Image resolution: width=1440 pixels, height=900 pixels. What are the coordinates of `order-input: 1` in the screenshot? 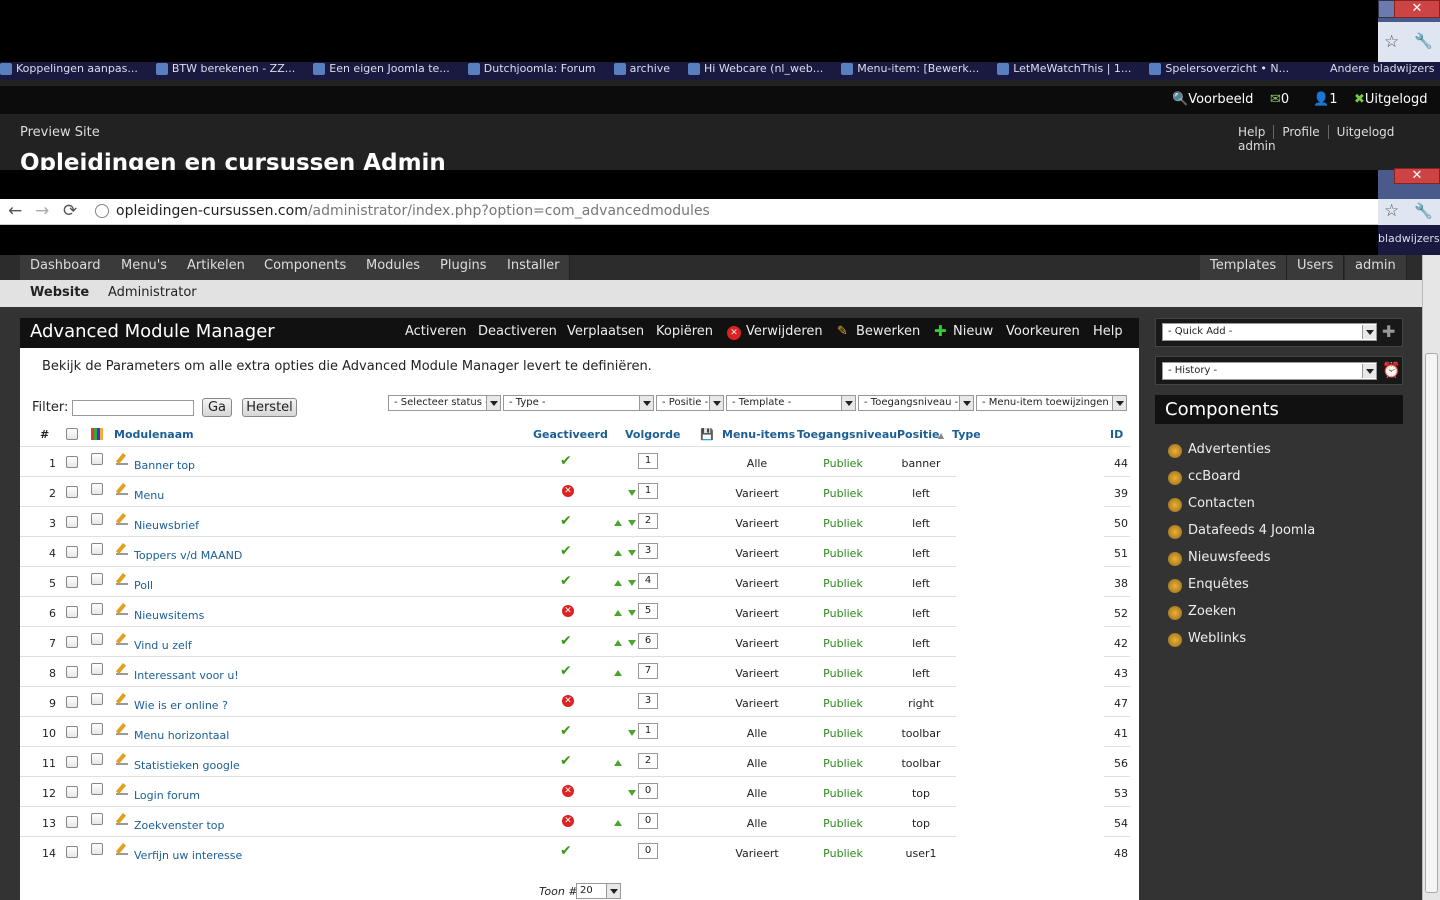 It's located at (648, 731).